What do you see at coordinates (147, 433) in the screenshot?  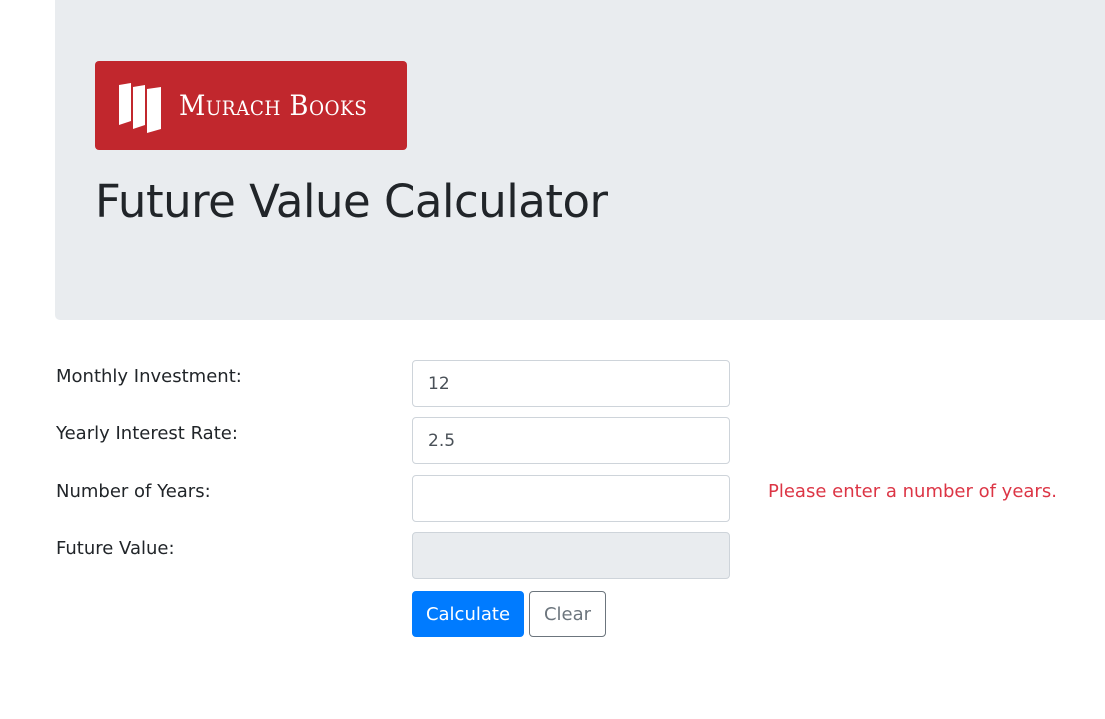 I see `rate-label: Yearly Interest Rate:` at bounding box center [147, 433].